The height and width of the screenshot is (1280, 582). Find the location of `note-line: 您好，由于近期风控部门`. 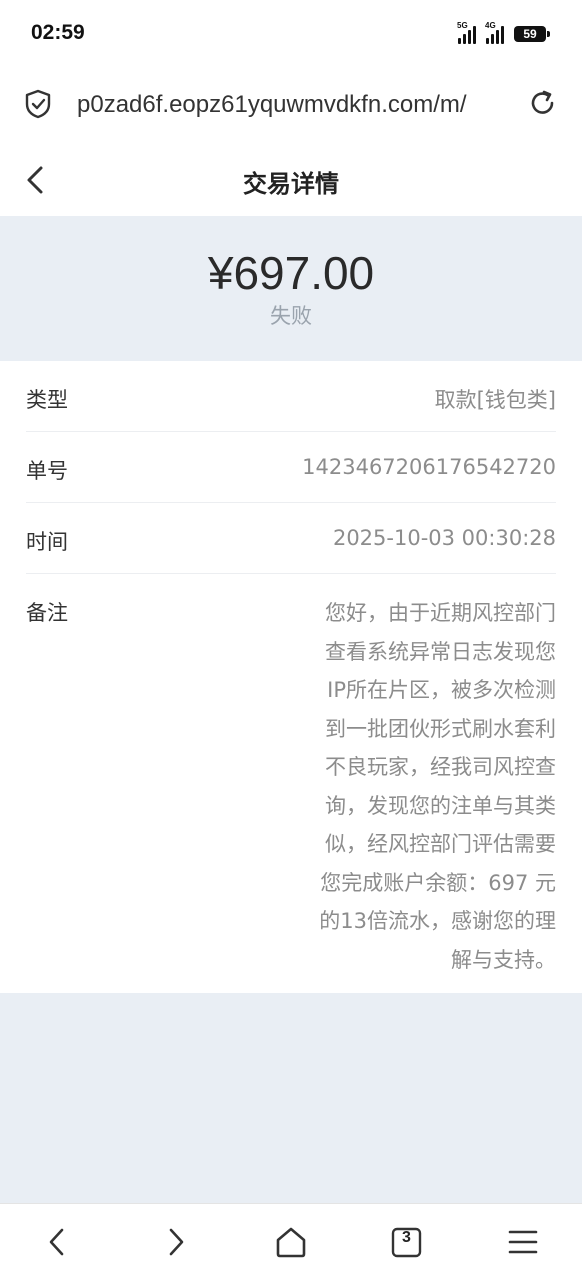

note-line: 您好，由于近期风控部门 is located at coordinates (440, 613).